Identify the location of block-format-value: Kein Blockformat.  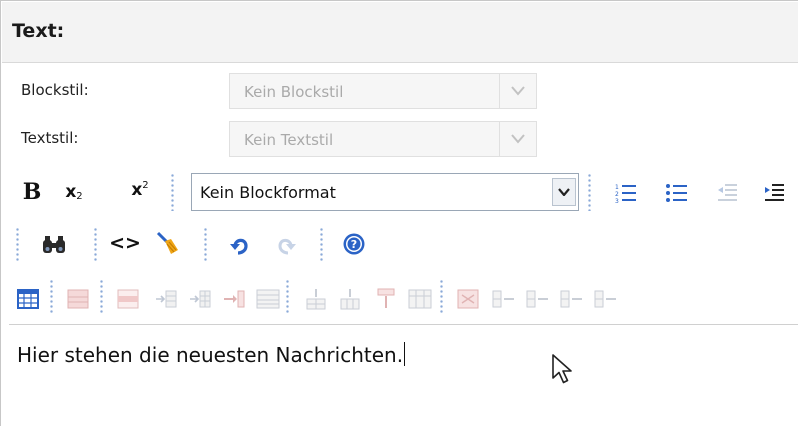
(268, 192).